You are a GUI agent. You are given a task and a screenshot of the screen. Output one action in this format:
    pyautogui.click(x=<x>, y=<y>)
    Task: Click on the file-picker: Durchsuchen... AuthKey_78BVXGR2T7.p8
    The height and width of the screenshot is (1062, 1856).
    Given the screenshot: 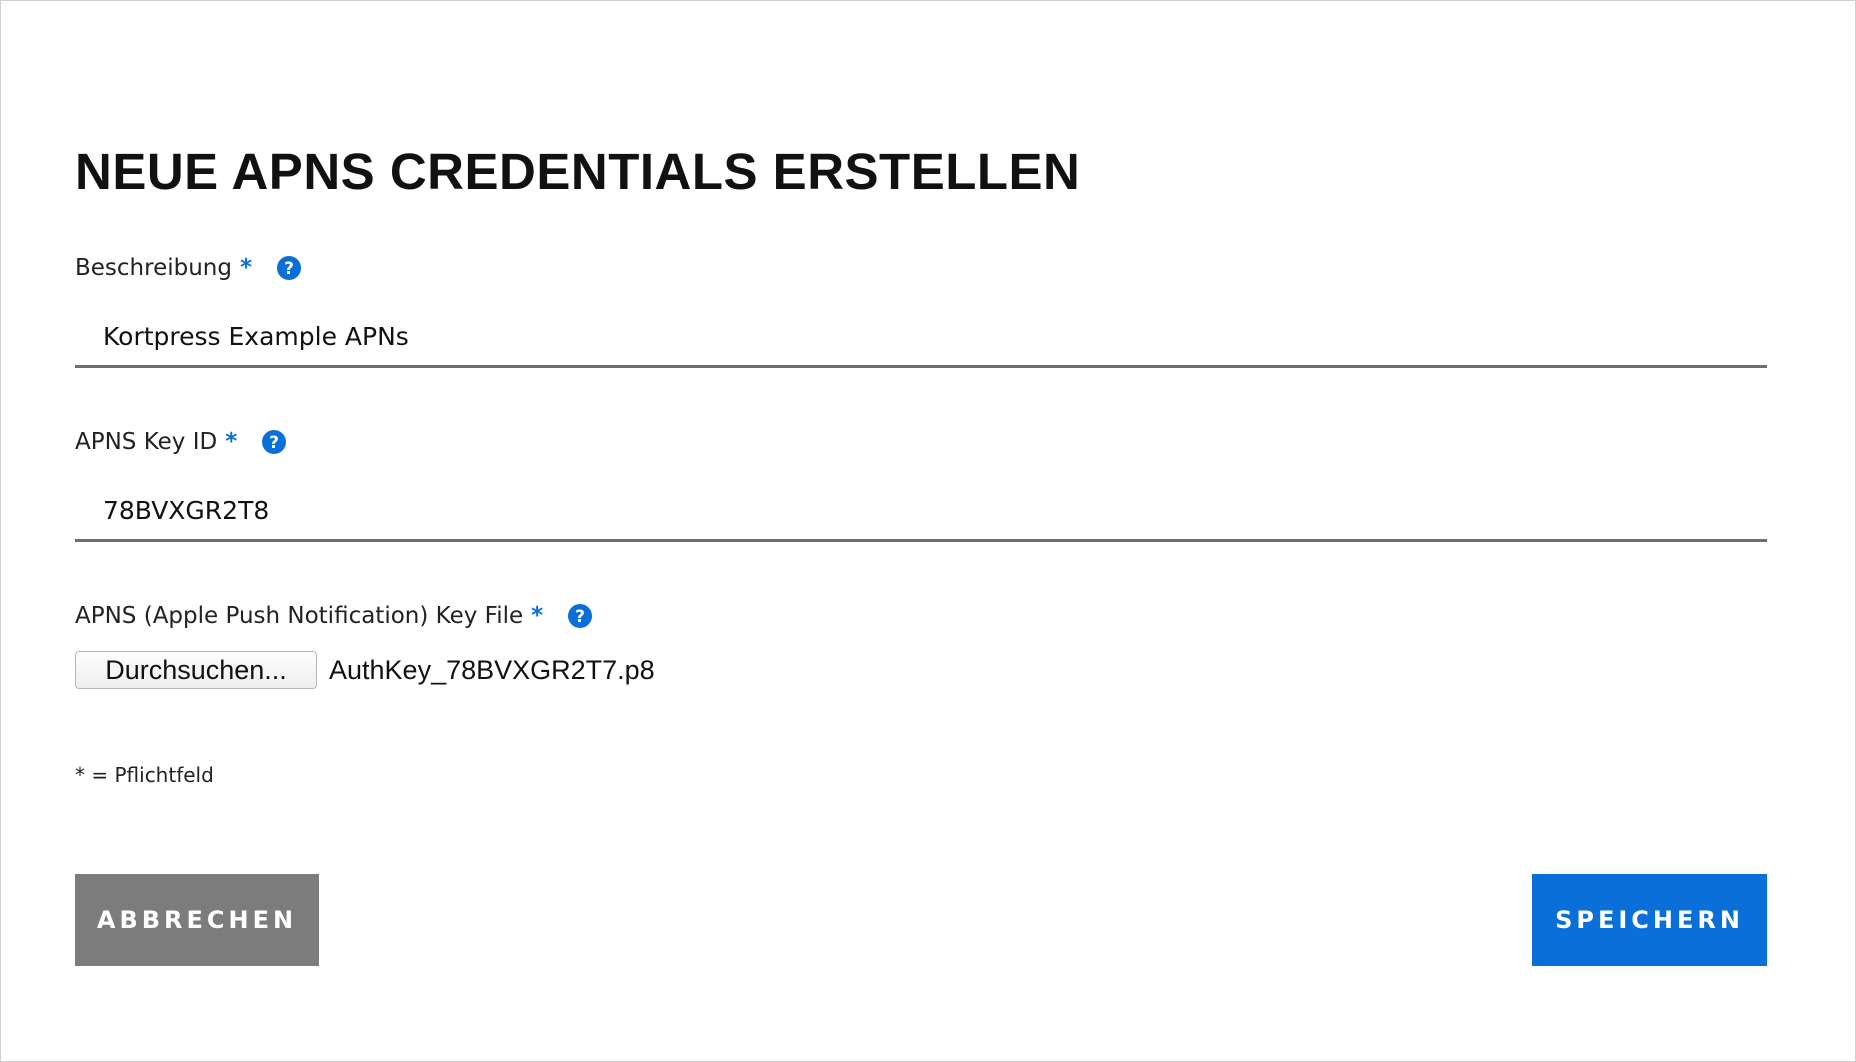 What is the action you would take?
    pyautogui.click(x=365, y=670)
    